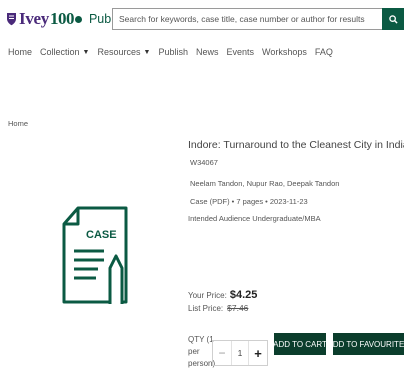 The image size is (404, 371). I want to click on nav-workshops: Workshops, so click(284, 52).